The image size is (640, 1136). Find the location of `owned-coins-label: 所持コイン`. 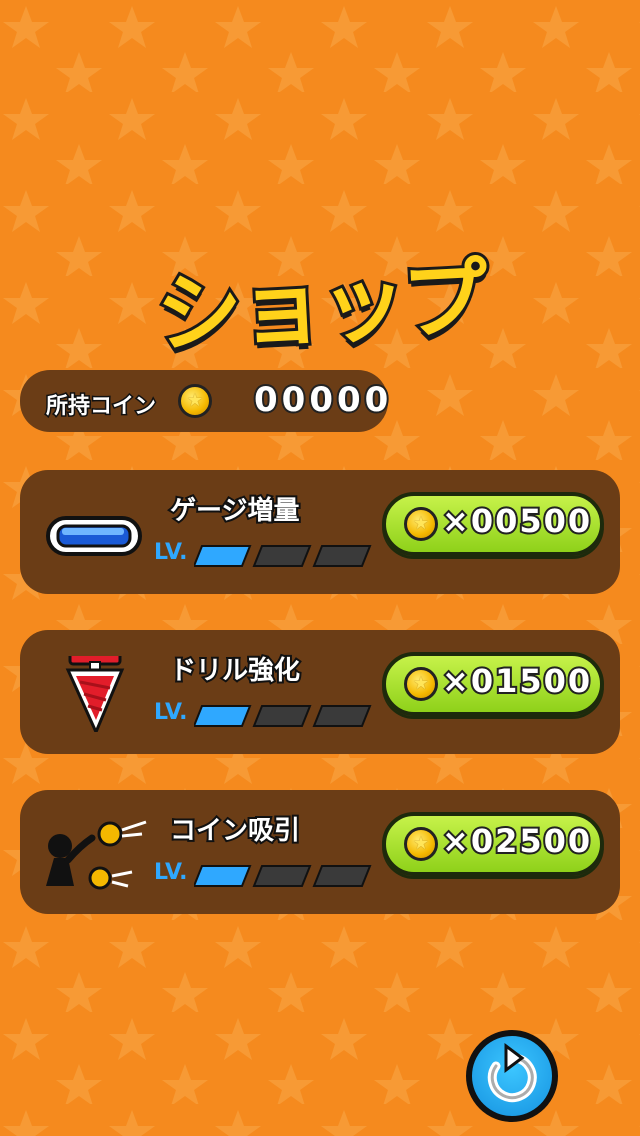

owned-coins-label: 所持コイン is located at coordinates (100, 407).